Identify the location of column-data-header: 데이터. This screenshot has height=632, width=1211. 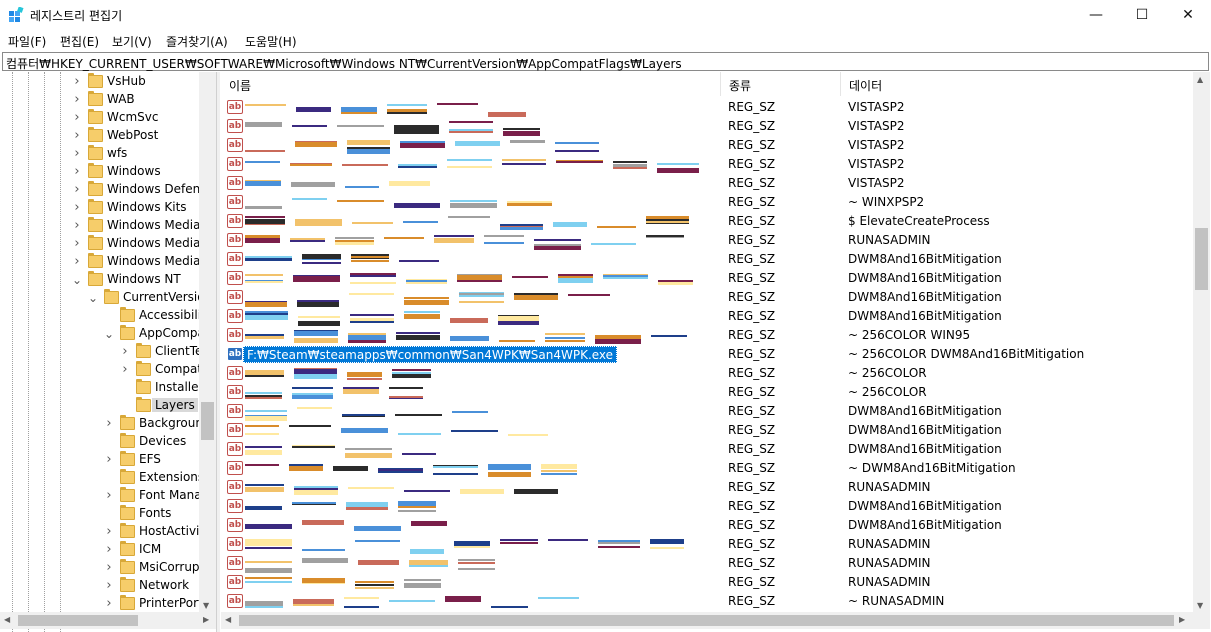
(1017, 84).